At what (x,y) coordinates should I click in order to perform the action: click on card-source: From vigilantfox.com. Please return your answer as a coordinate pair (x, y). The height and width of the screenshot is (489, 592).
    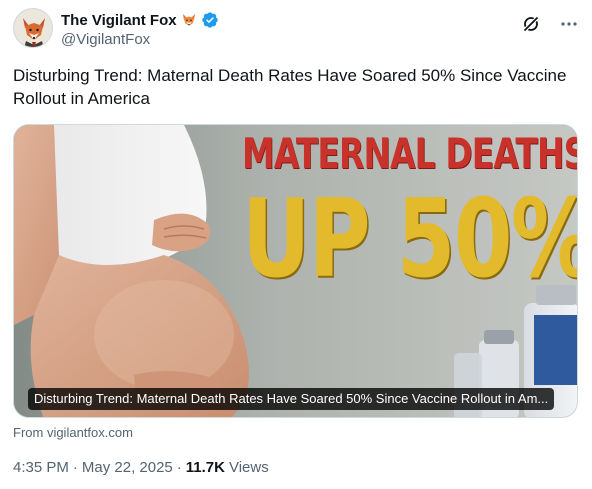
    Looking at the image, I should click on (73, 432).